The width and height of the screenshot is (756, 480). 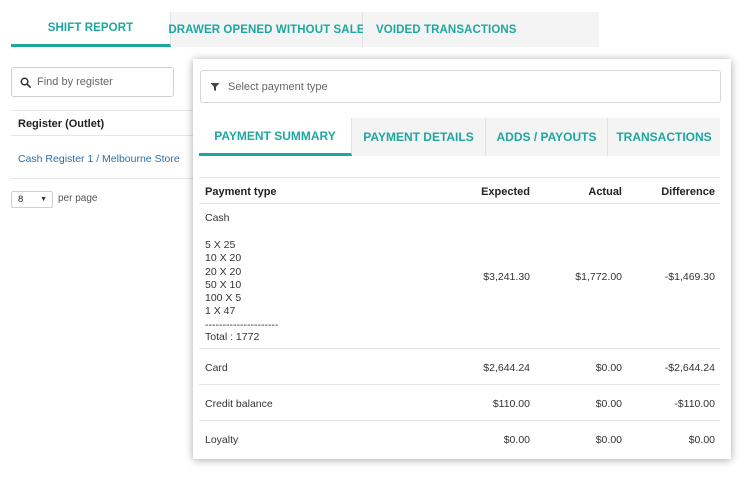 What do you see at coordinates (459, 190) in the screenshot?
I see `table-header: Payment type Expected Actual Difference` at bounding box center [459, 190].